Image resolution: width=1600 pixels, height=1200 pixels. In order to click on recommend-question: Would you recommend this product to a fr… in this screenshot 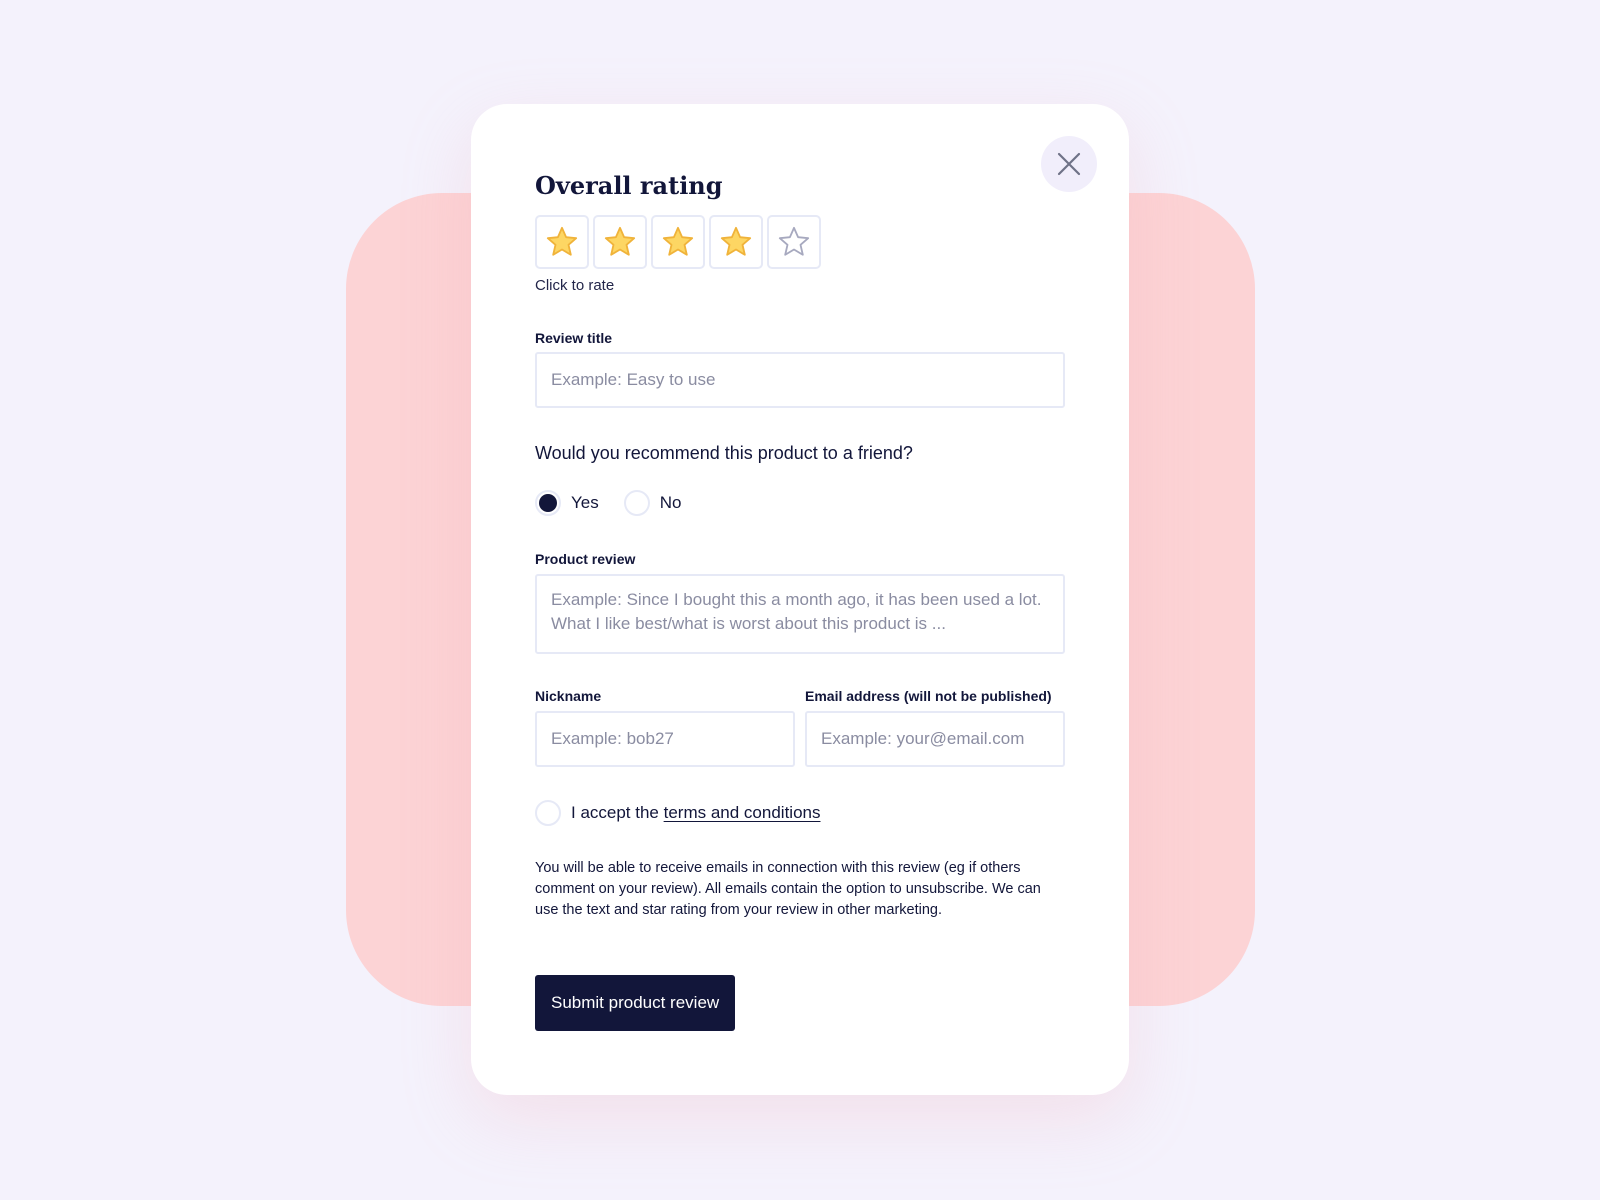, I will do `click(724, 453)`.